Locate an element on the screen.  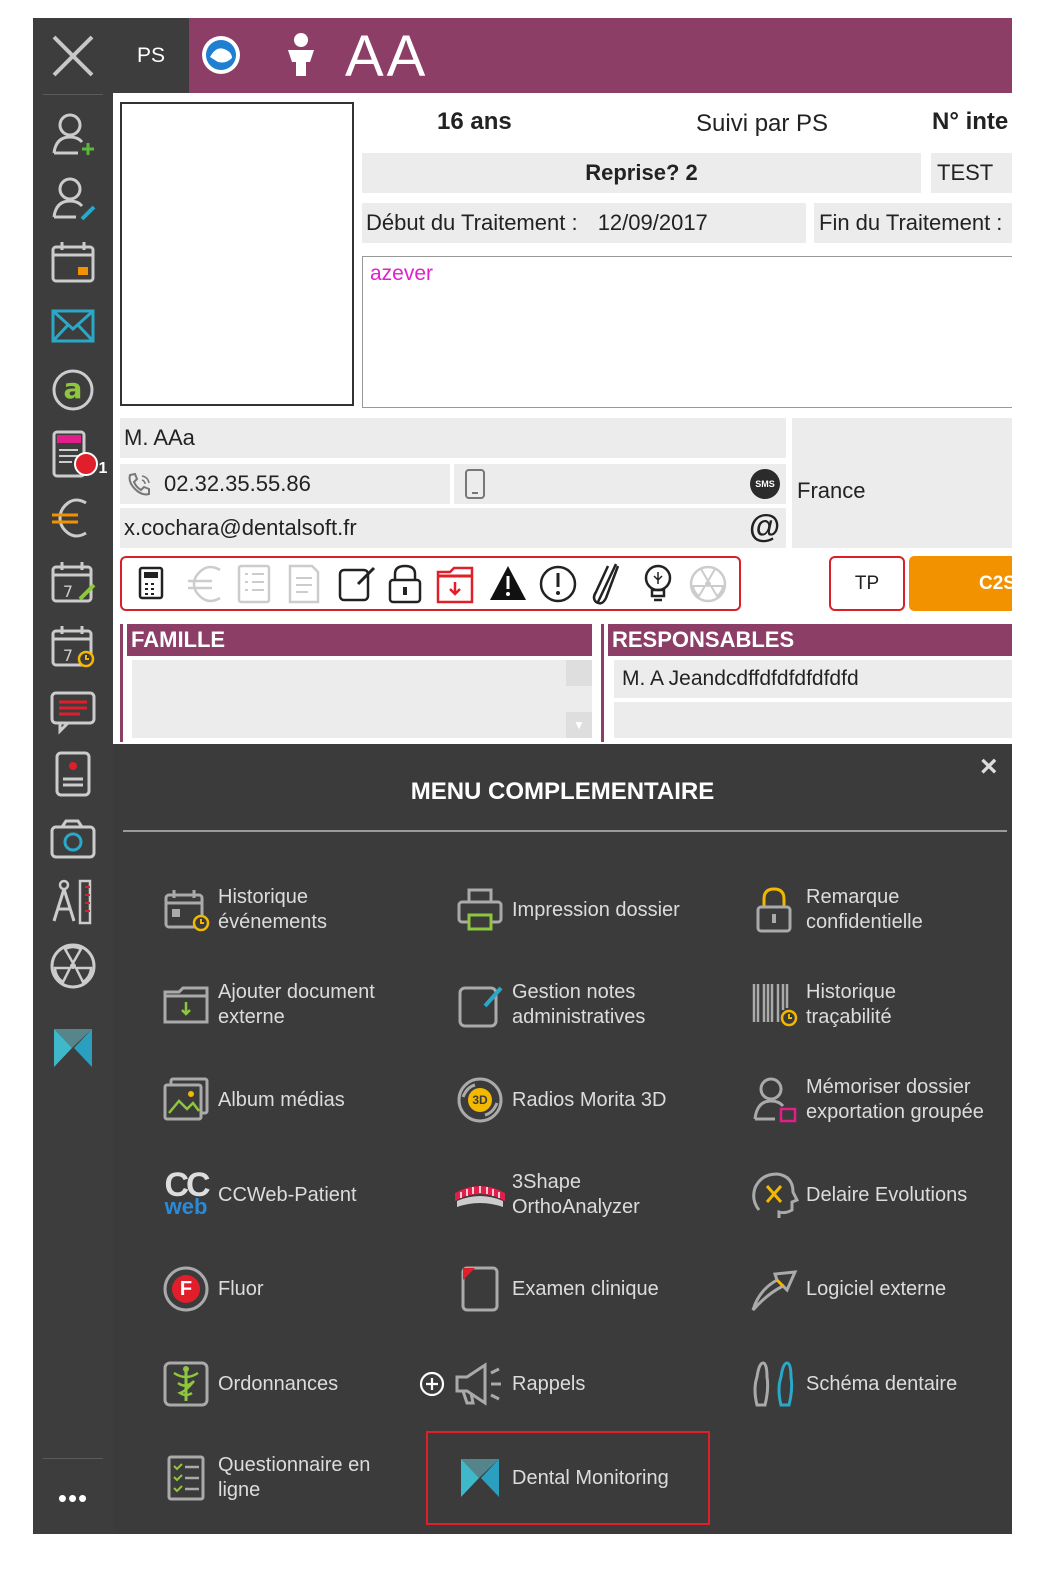
megaphone-icon is located at coordinates (480, 1384).